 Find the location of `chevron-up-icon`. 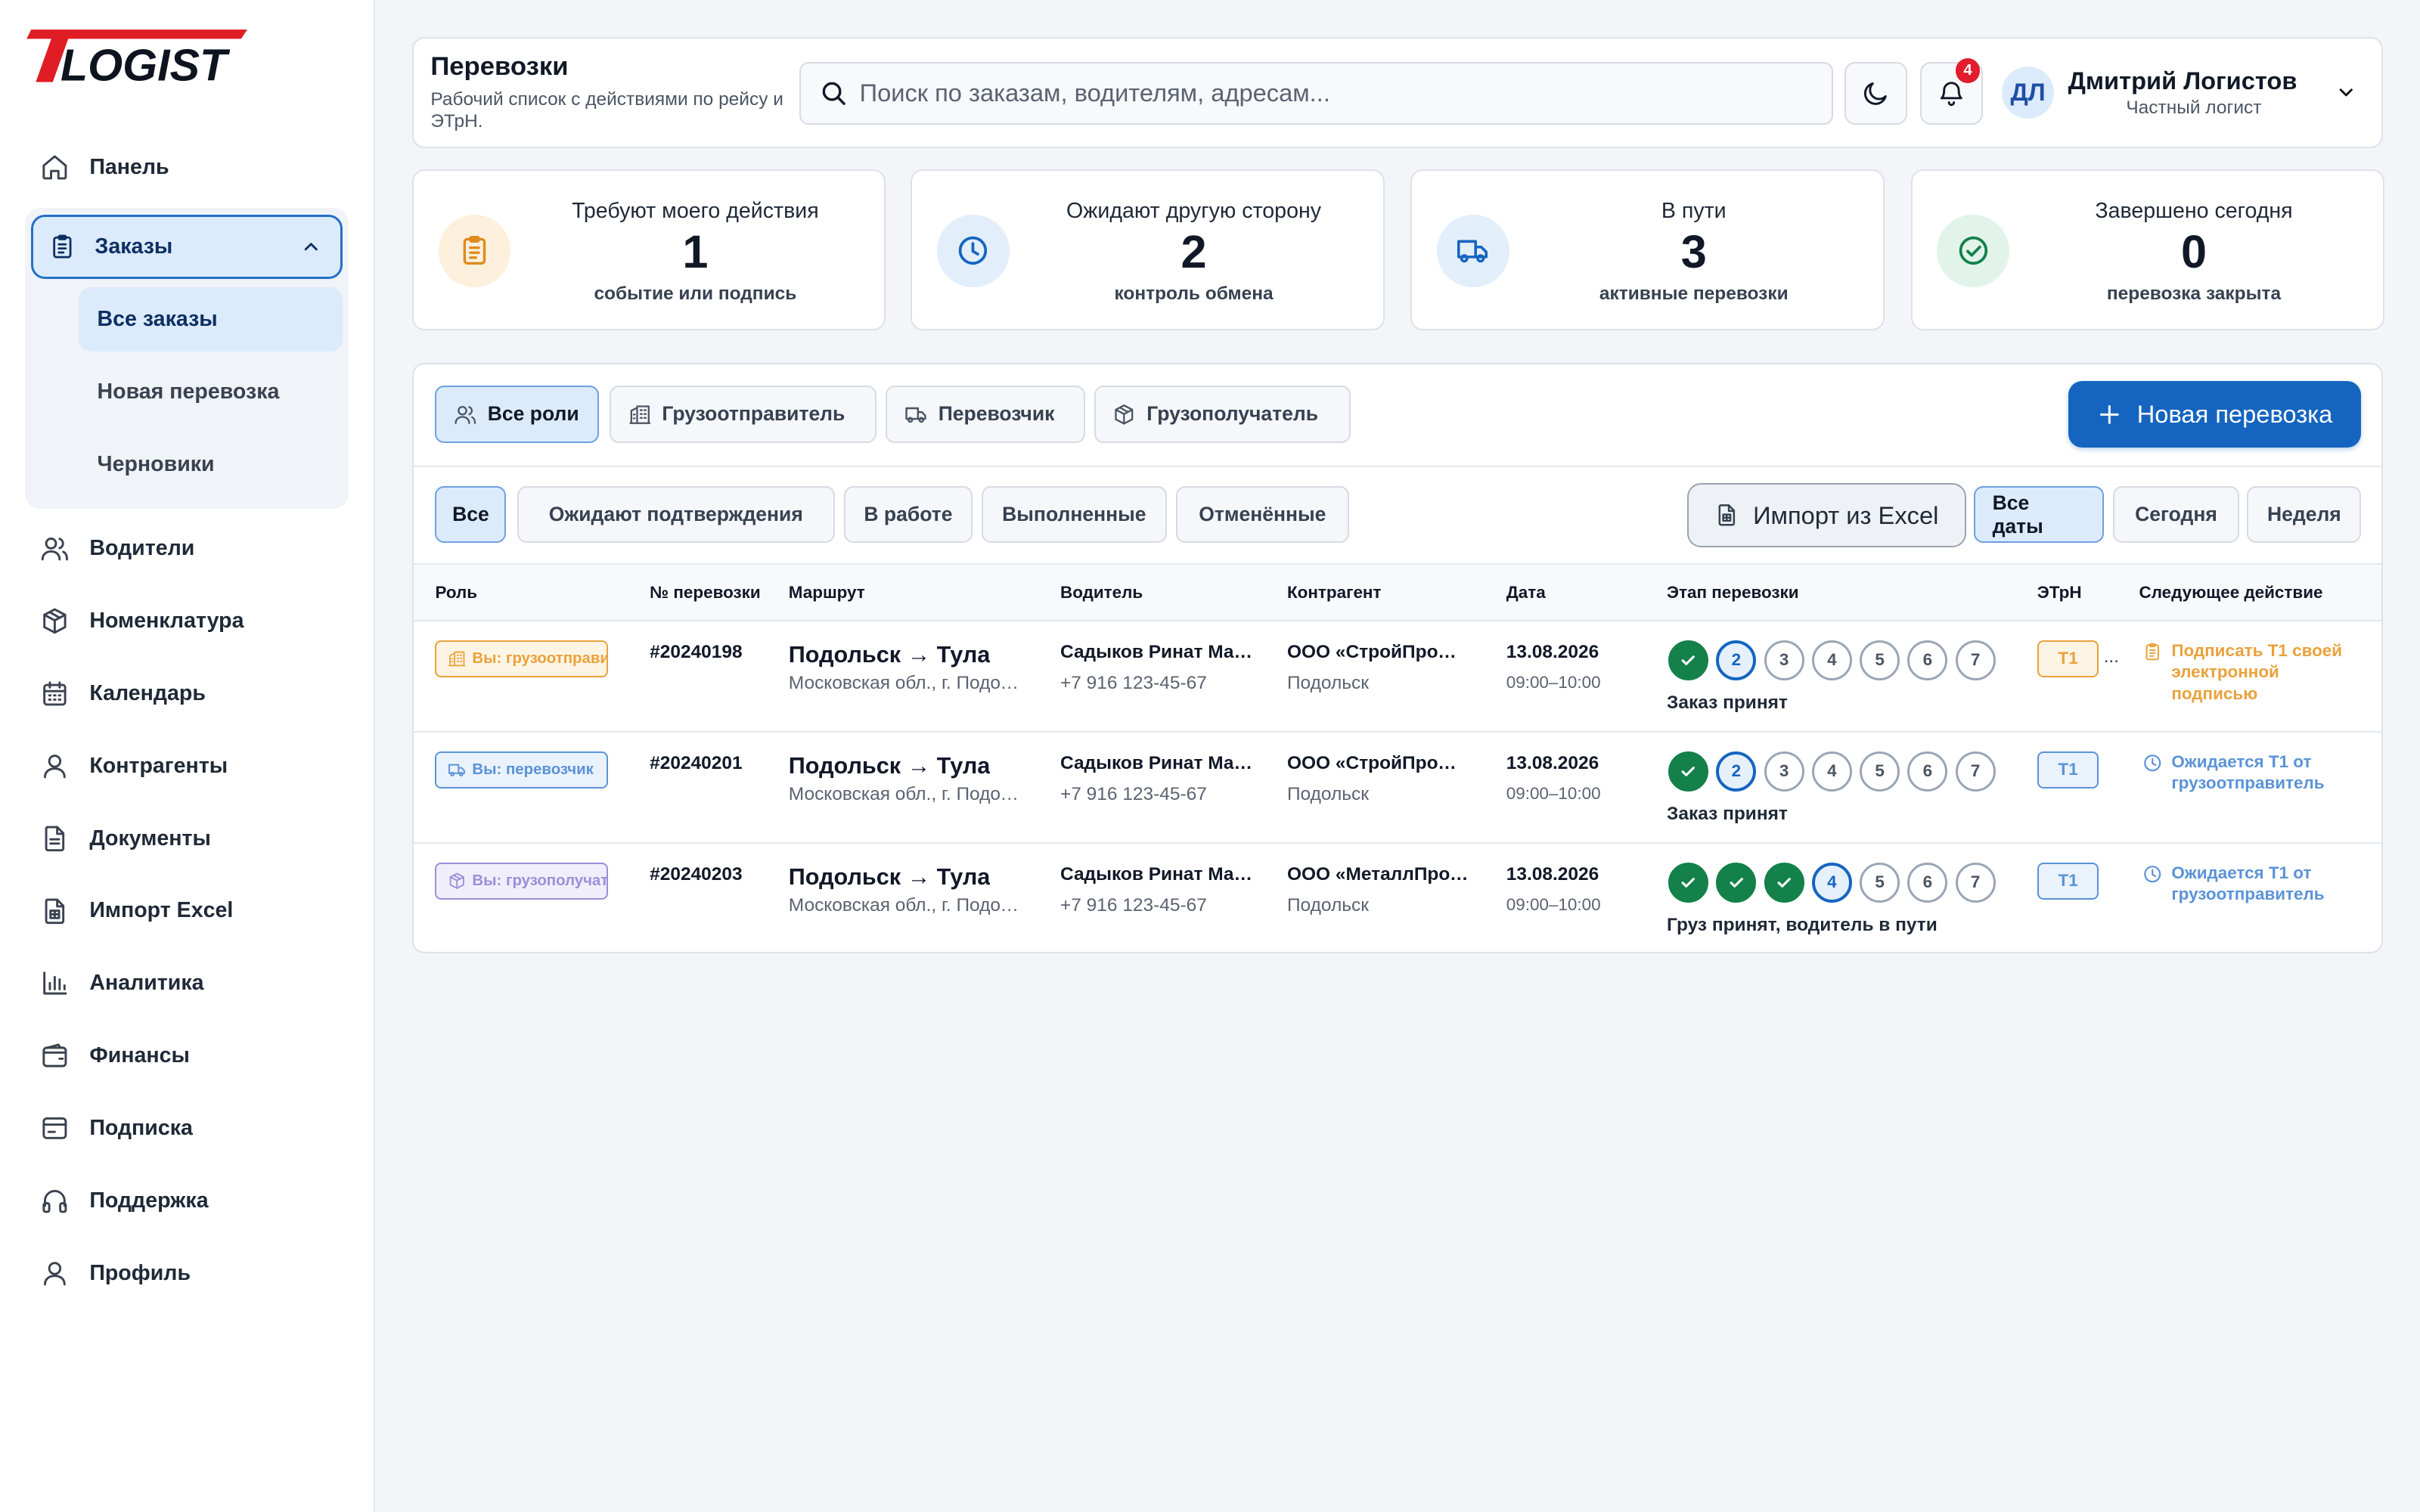

chevron-up-icon is located at coordinates (311, 247).